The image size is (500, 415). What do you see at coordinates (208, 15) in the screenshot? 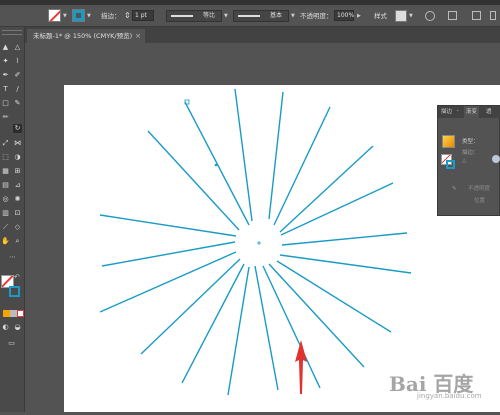
I see `variable-width-label: 等比` at bounding box center [208, 15].